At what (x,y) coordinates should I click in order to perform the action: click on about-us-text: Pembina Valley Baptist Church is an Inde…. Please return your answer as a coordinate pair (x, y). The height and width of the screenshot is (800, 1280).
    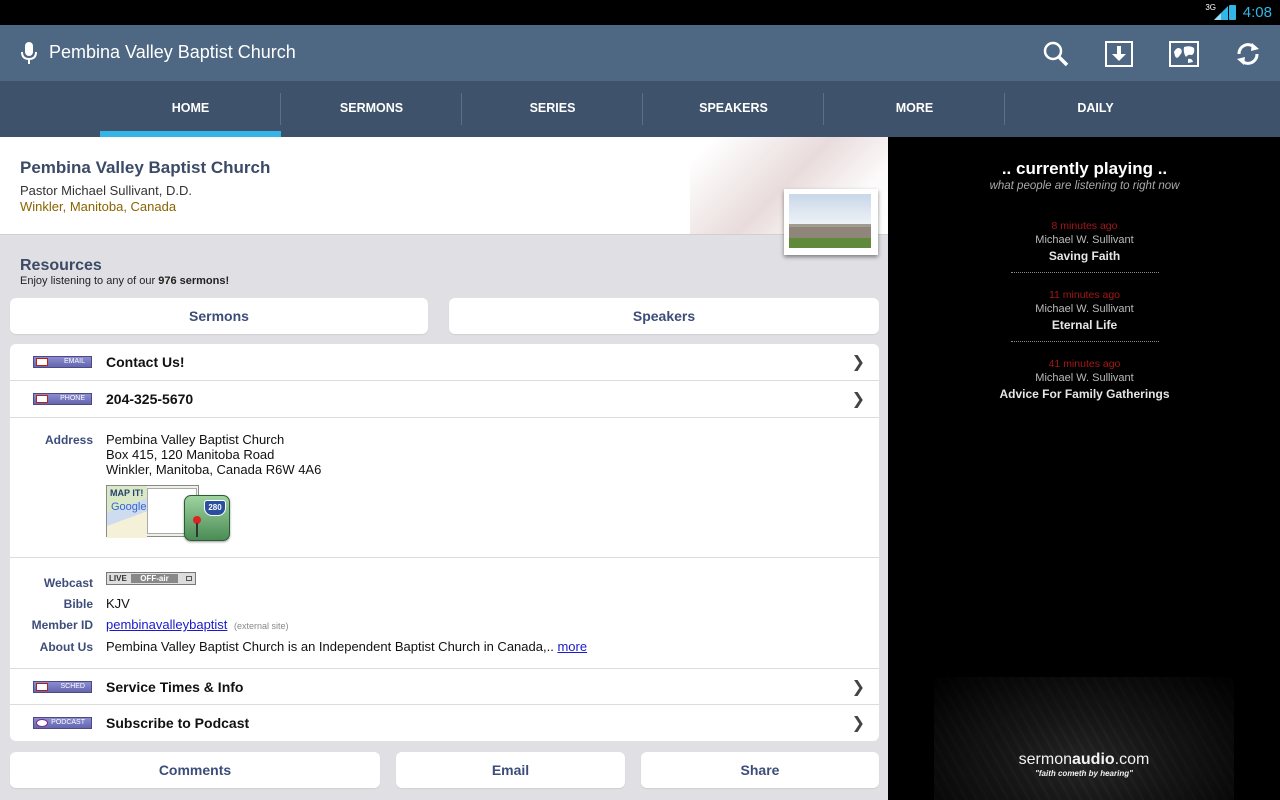
    Looking at the image, I should click on (330, 646).